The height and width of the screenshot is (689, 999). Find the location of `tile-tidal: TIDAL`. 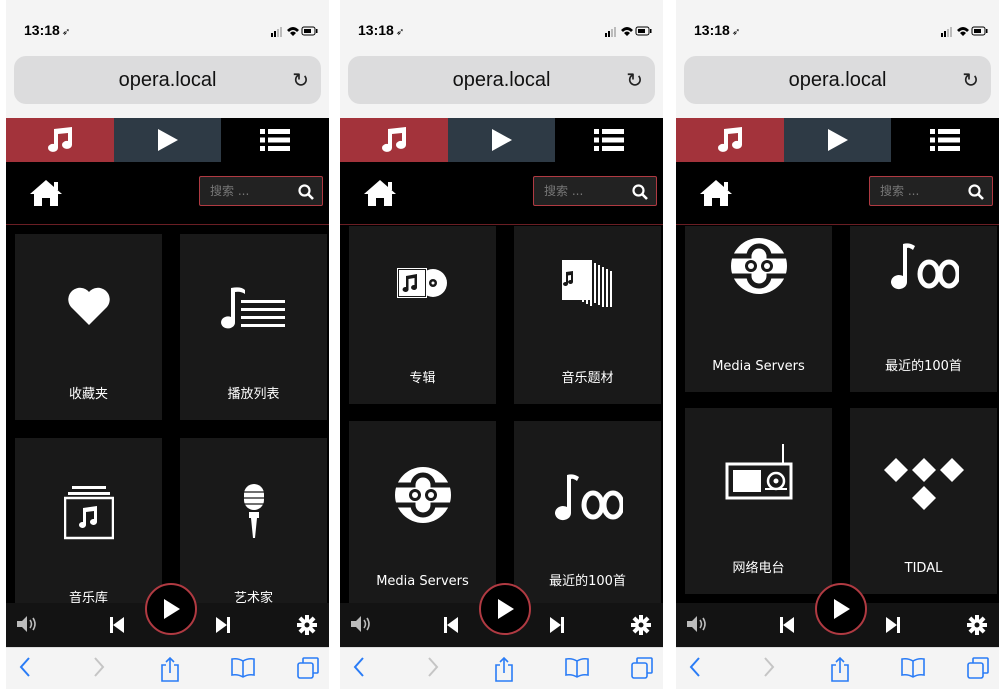

tile-tidal: TIDAL is located at coordinates (923, 501).